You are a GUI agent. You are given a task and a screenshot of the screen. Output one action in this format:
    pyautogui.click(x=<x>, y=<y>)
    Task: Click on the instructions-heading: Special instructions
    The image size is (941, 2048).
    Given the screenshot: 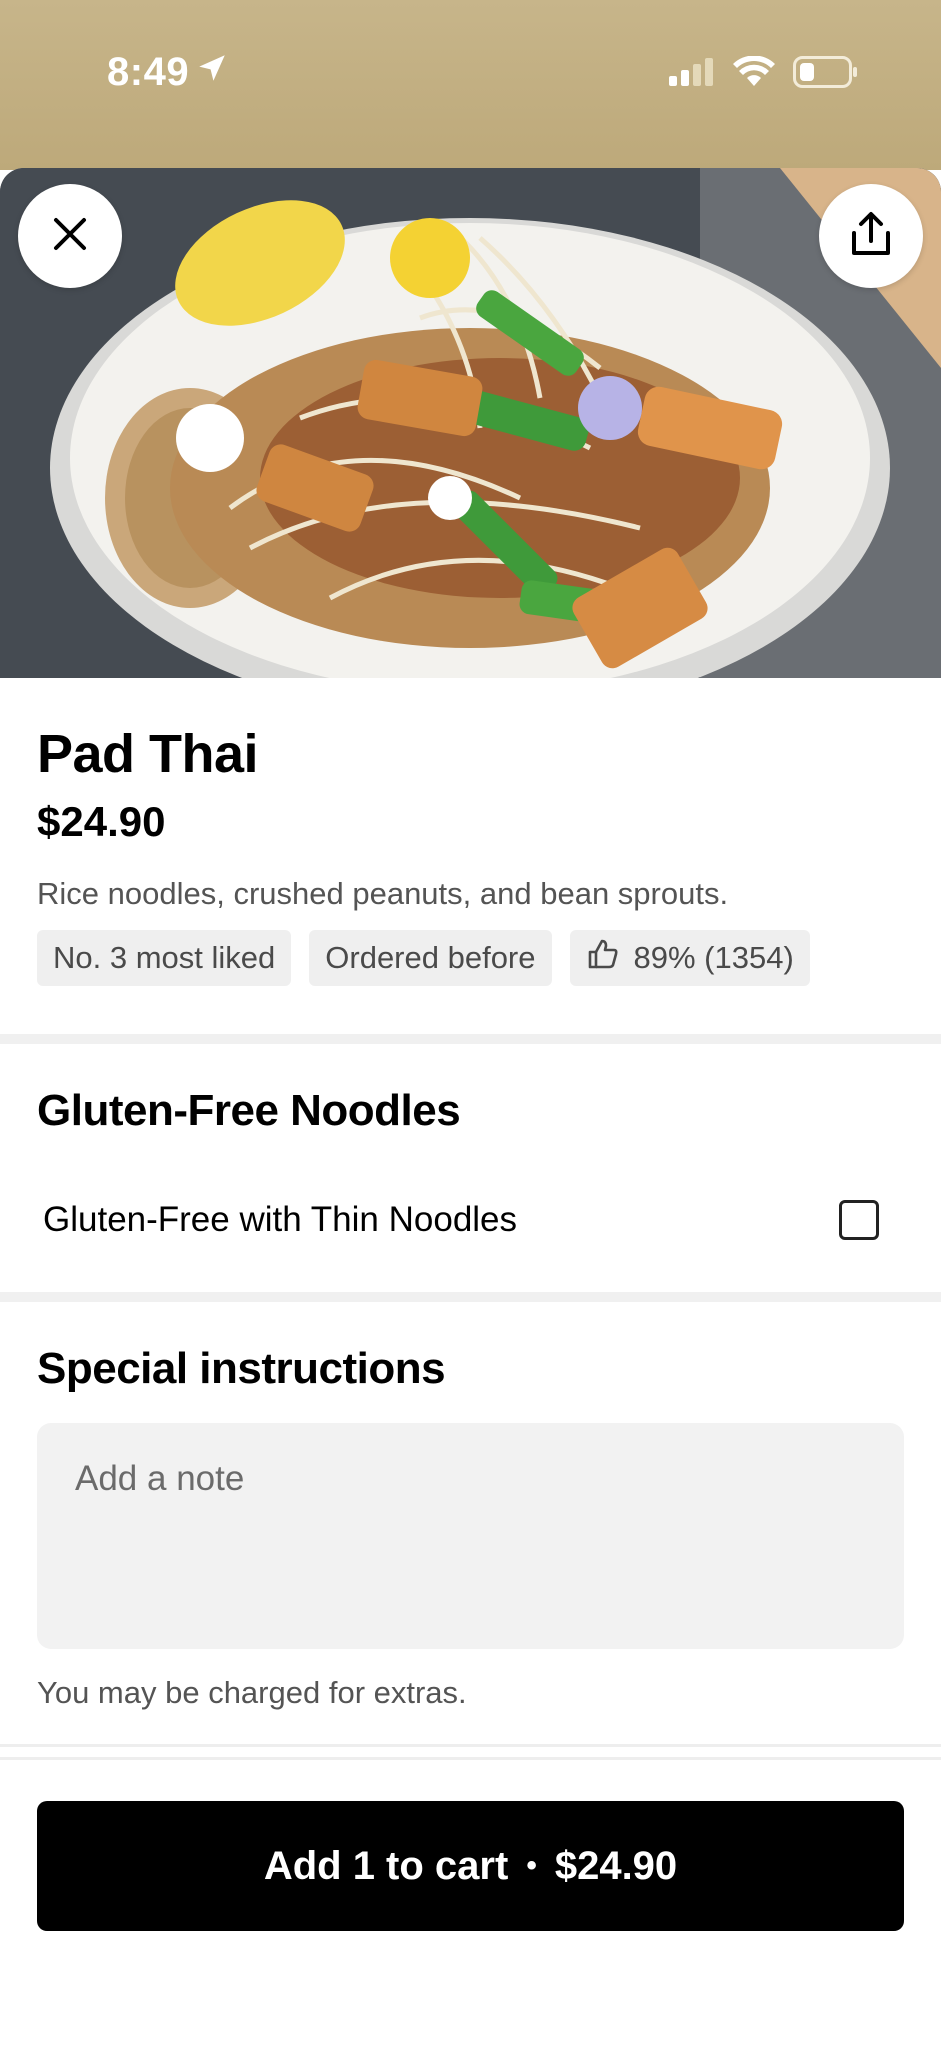 What is the action you would take?
    pyautogui.click(x=241, y=1368)
    